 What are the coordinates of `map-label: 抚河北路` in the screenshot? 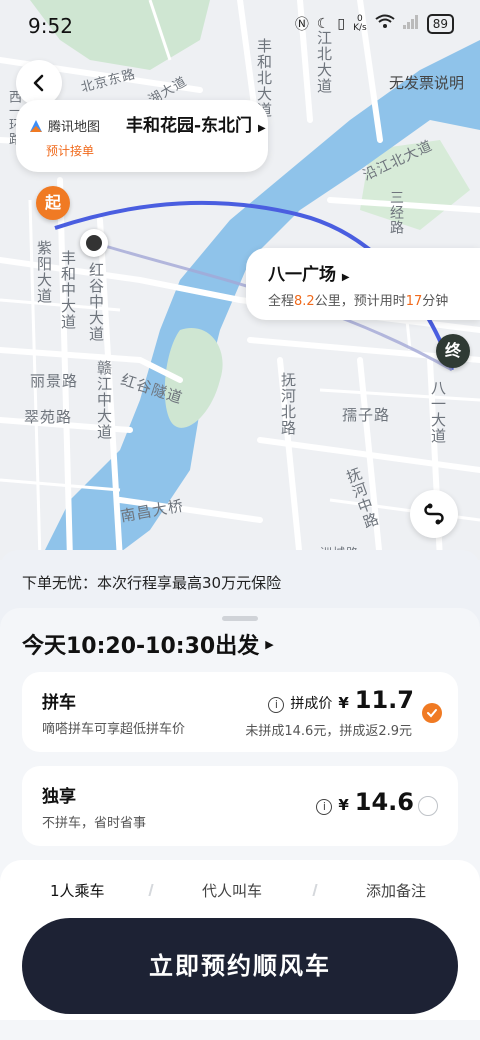 It's located at (288, 404).